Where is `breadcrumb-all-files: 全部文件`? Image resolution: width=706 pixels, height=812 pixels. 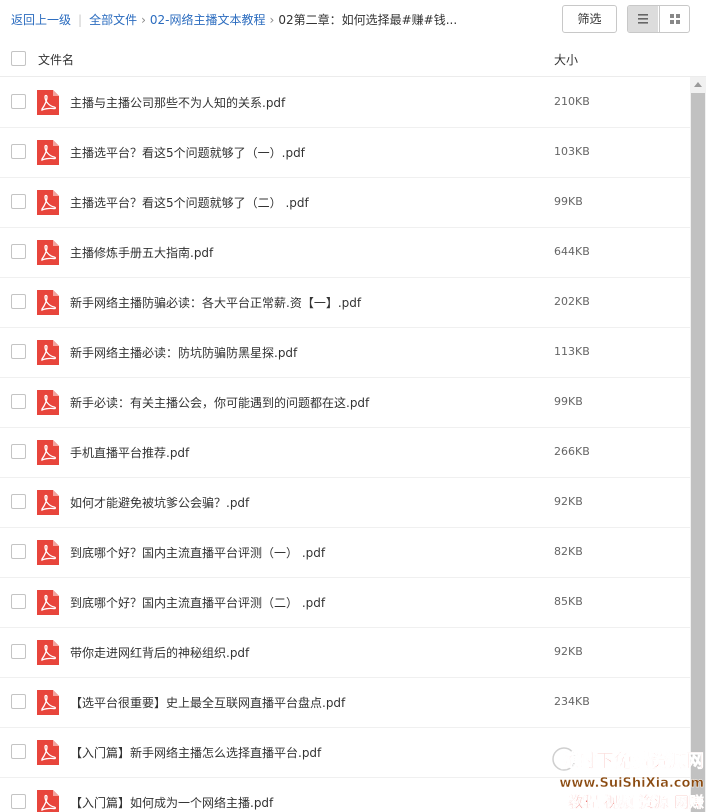 breadcrumb-all-files: 全部文件 is located at coordinates (113, 20).